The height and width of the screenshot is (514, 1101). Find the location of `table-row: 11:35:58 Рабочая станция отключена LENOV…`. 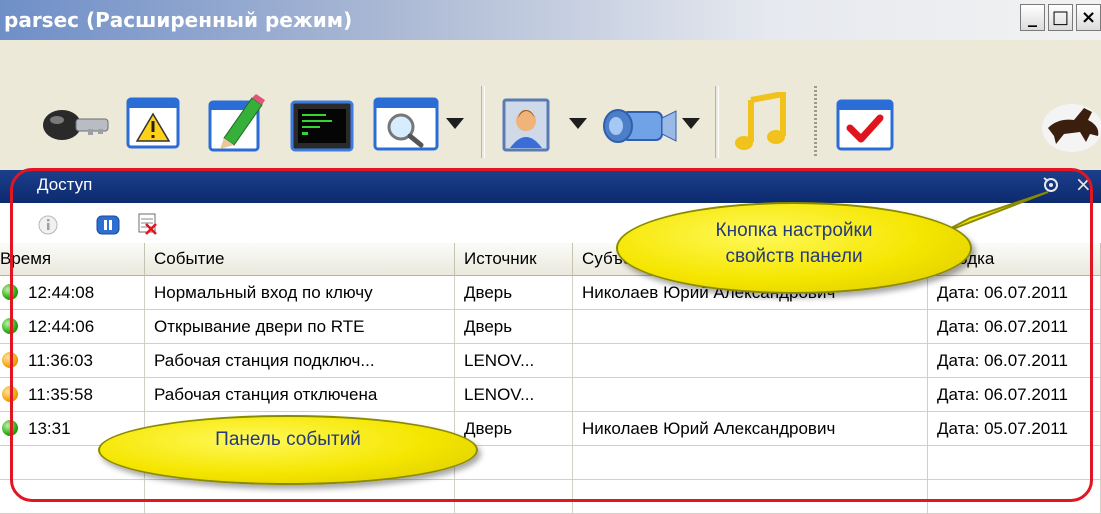

table-row: 11:35:58 Рабочая станция отключена LENOV… is located at coordinates (550, 395).